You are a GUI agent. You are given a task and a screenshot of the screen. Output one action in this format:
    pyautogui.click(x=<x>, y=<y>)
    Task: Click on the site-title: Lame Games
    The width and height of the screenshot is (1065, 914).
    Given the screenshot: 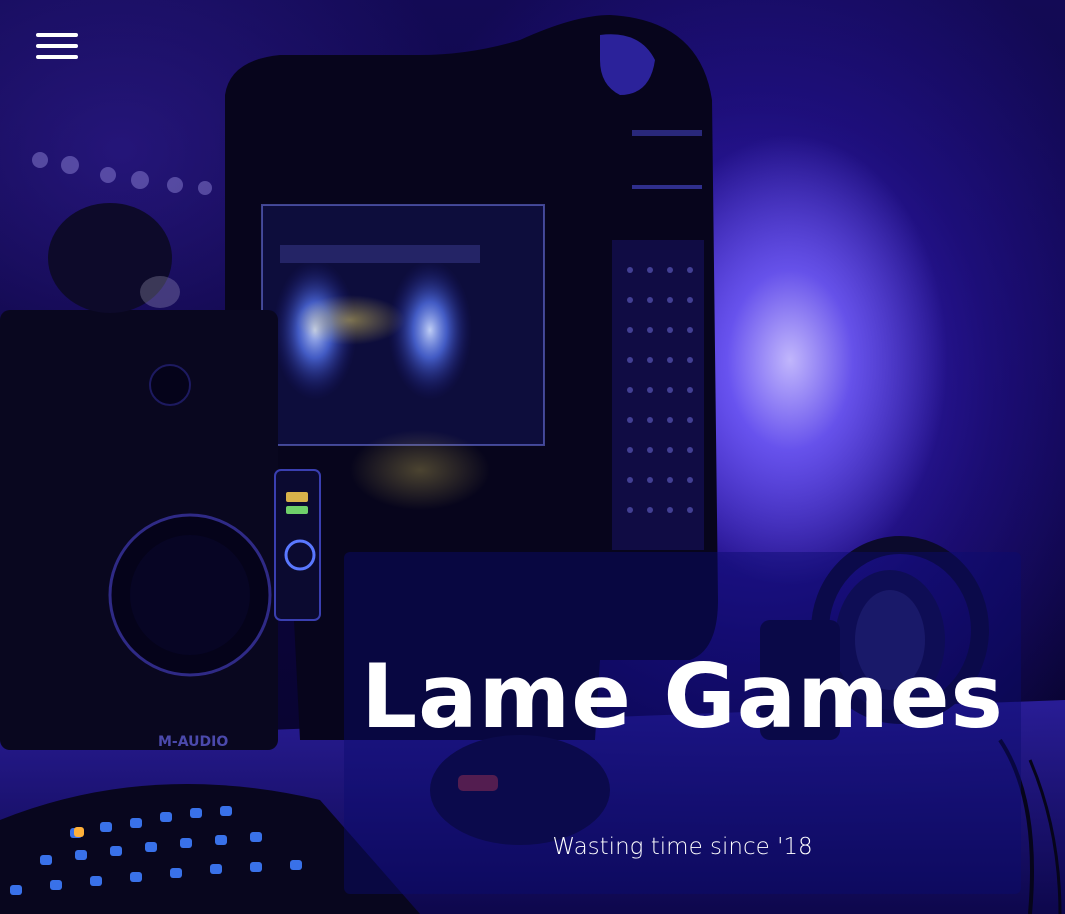 What is the action you would take?
    pyautogui.click(x=682, y=696)
    